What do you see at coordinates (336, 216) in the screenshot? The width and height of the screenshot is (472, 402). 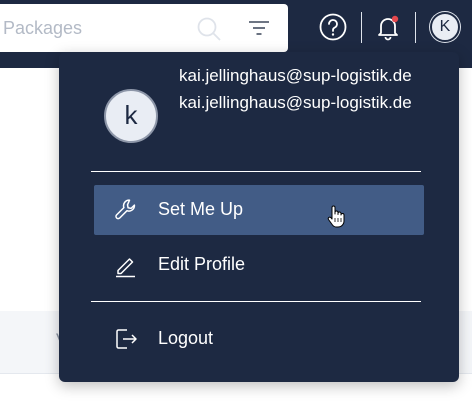 I see `hand-cursor-icon` at bounding box center [336, 216].